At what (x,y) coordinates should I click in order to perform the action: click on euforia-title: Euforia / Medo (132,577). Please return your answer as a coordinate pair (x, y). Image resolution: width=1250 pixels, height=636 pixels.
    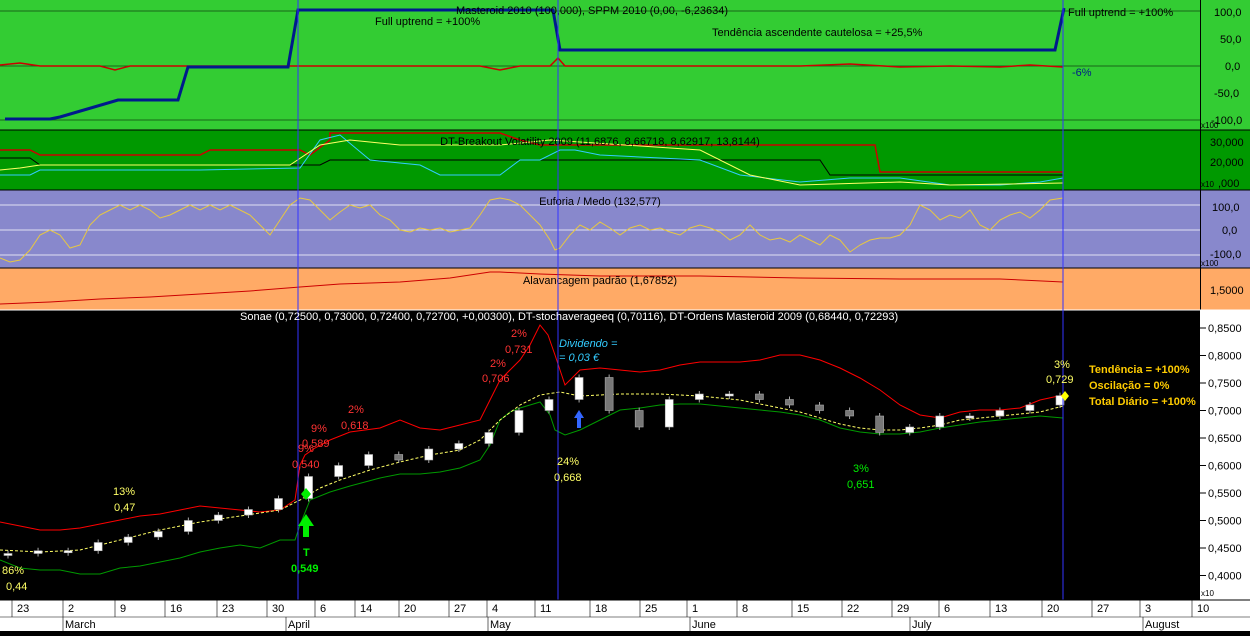
    Looking at the image, I should click on (600, 202).